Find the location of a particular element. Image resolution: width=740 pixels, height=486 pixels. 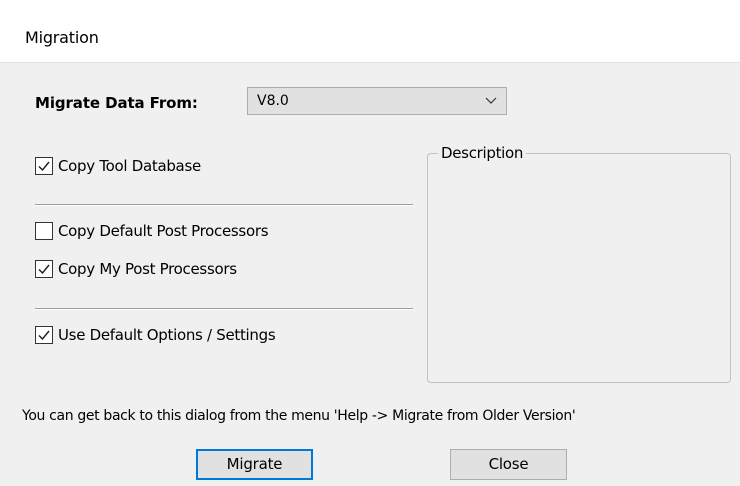

migrate-from-label: Migrate Data From: is located at coordinates (116, 103).